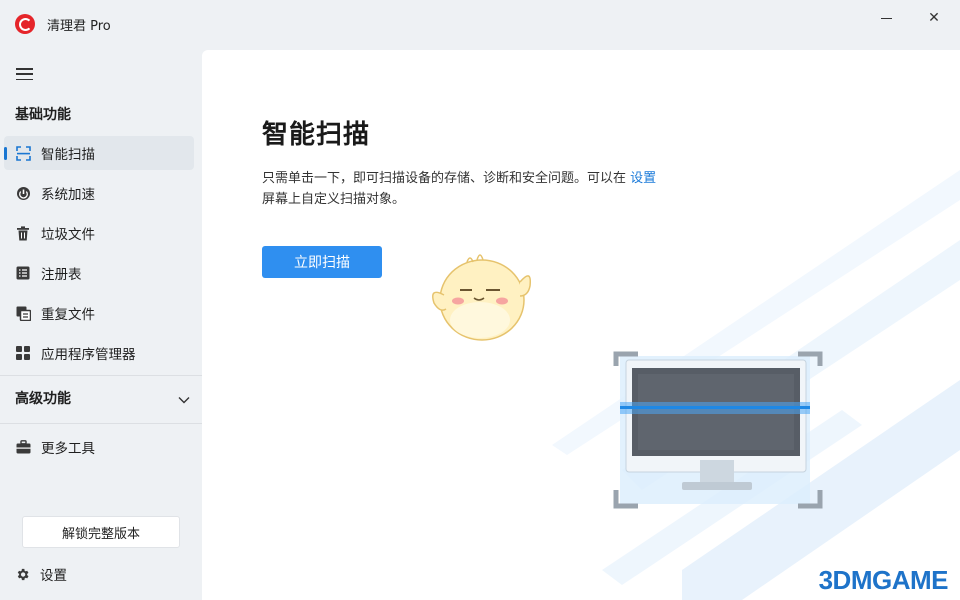  I want to click on scan-now-button: 立即扫描, so click(322, 262).